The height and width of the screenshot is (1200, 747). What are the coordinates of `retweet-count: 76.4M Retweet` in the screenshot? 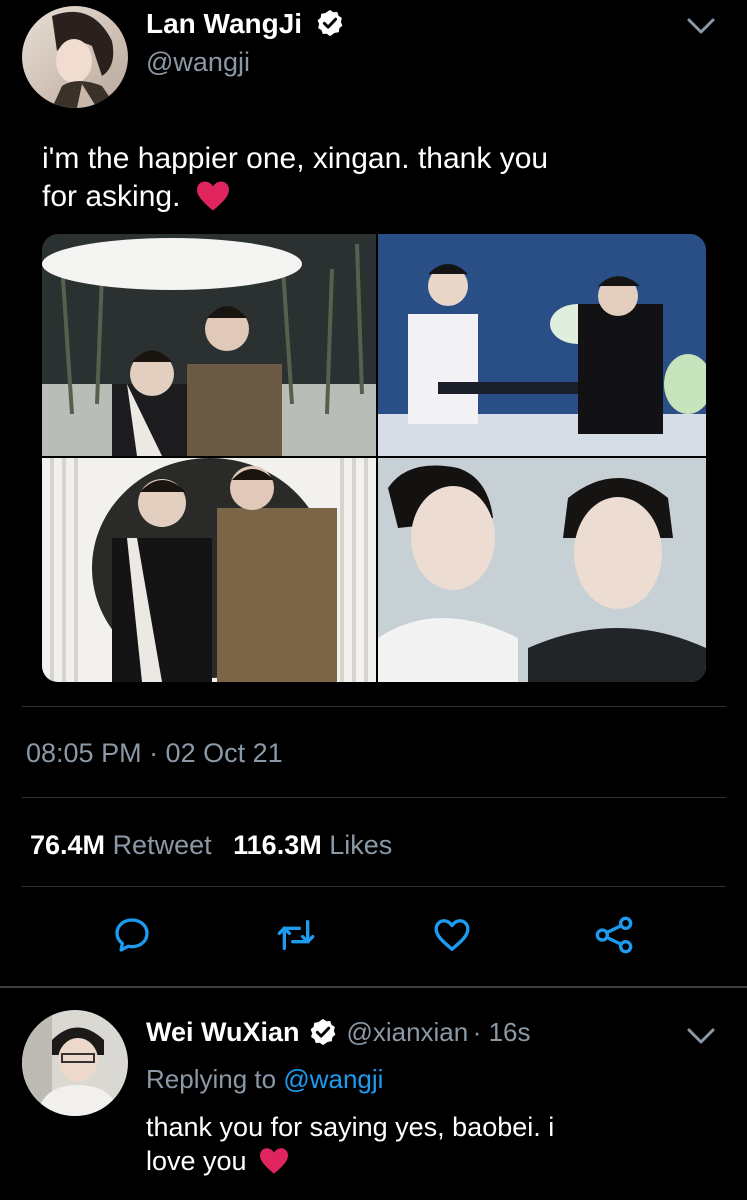 It's located at (124, 845).